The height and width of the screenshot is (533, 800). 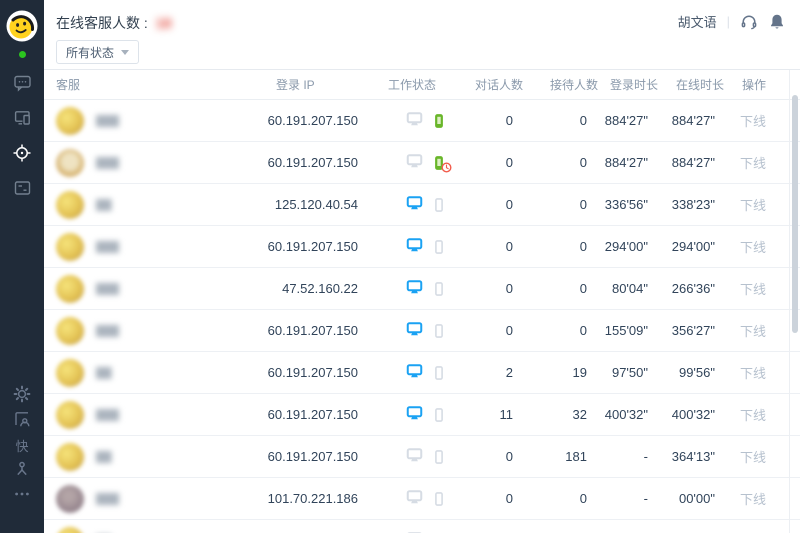 What do you see at coordinates (626, 414) in the screenshot?
I see `login-duration-cell: 400'32"` at bounding box center [626, 414].